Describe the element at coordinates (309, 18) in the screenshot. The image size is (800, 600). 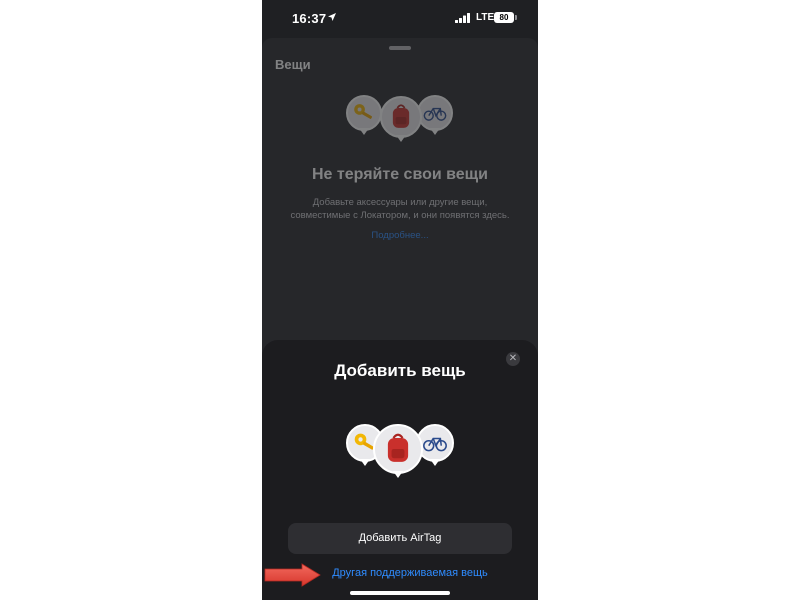
I see `status-time: 16:37` at that location.